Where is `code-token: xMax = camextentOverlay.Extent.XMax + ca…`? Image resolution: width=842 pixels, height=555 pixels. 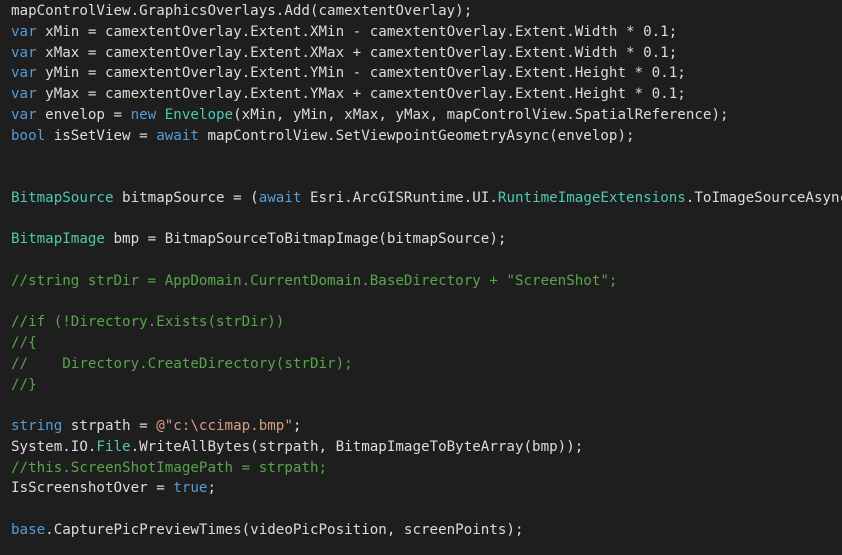
code-token: xMax = camextentOverlay.Extent.XMax + ca… is located at coordinates (357, 52).